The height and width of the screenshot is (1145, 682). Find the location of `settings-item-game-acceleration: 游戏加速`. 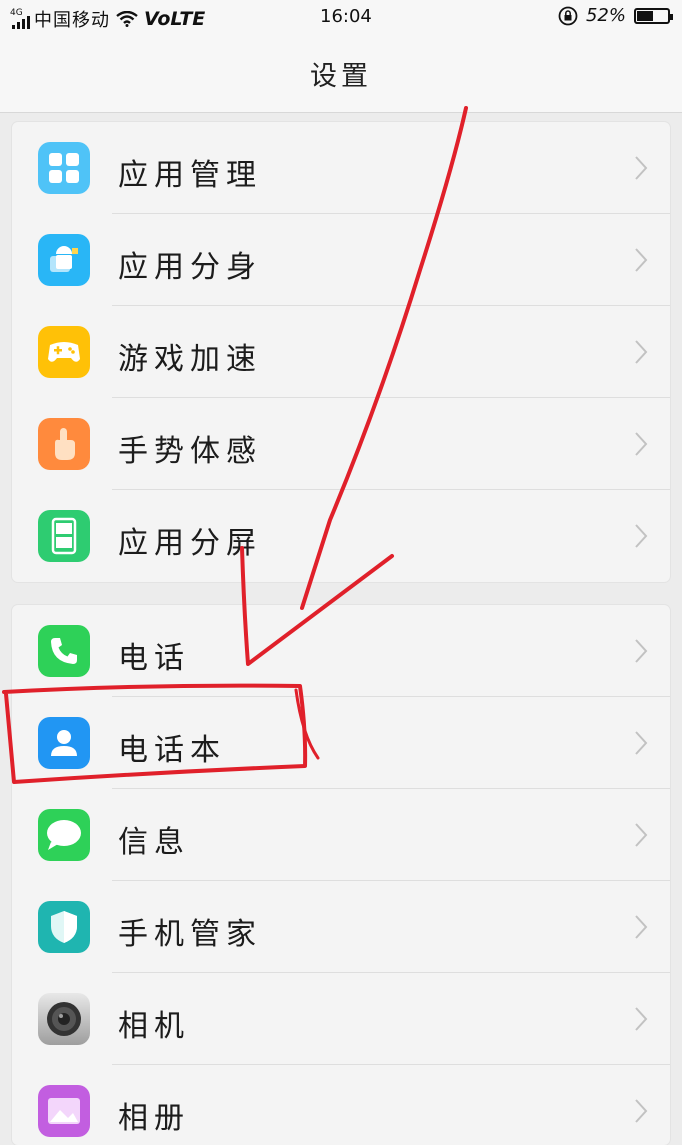

settings-item-game-acceleration: 游戏加速 is located at coordinates (341, 352).